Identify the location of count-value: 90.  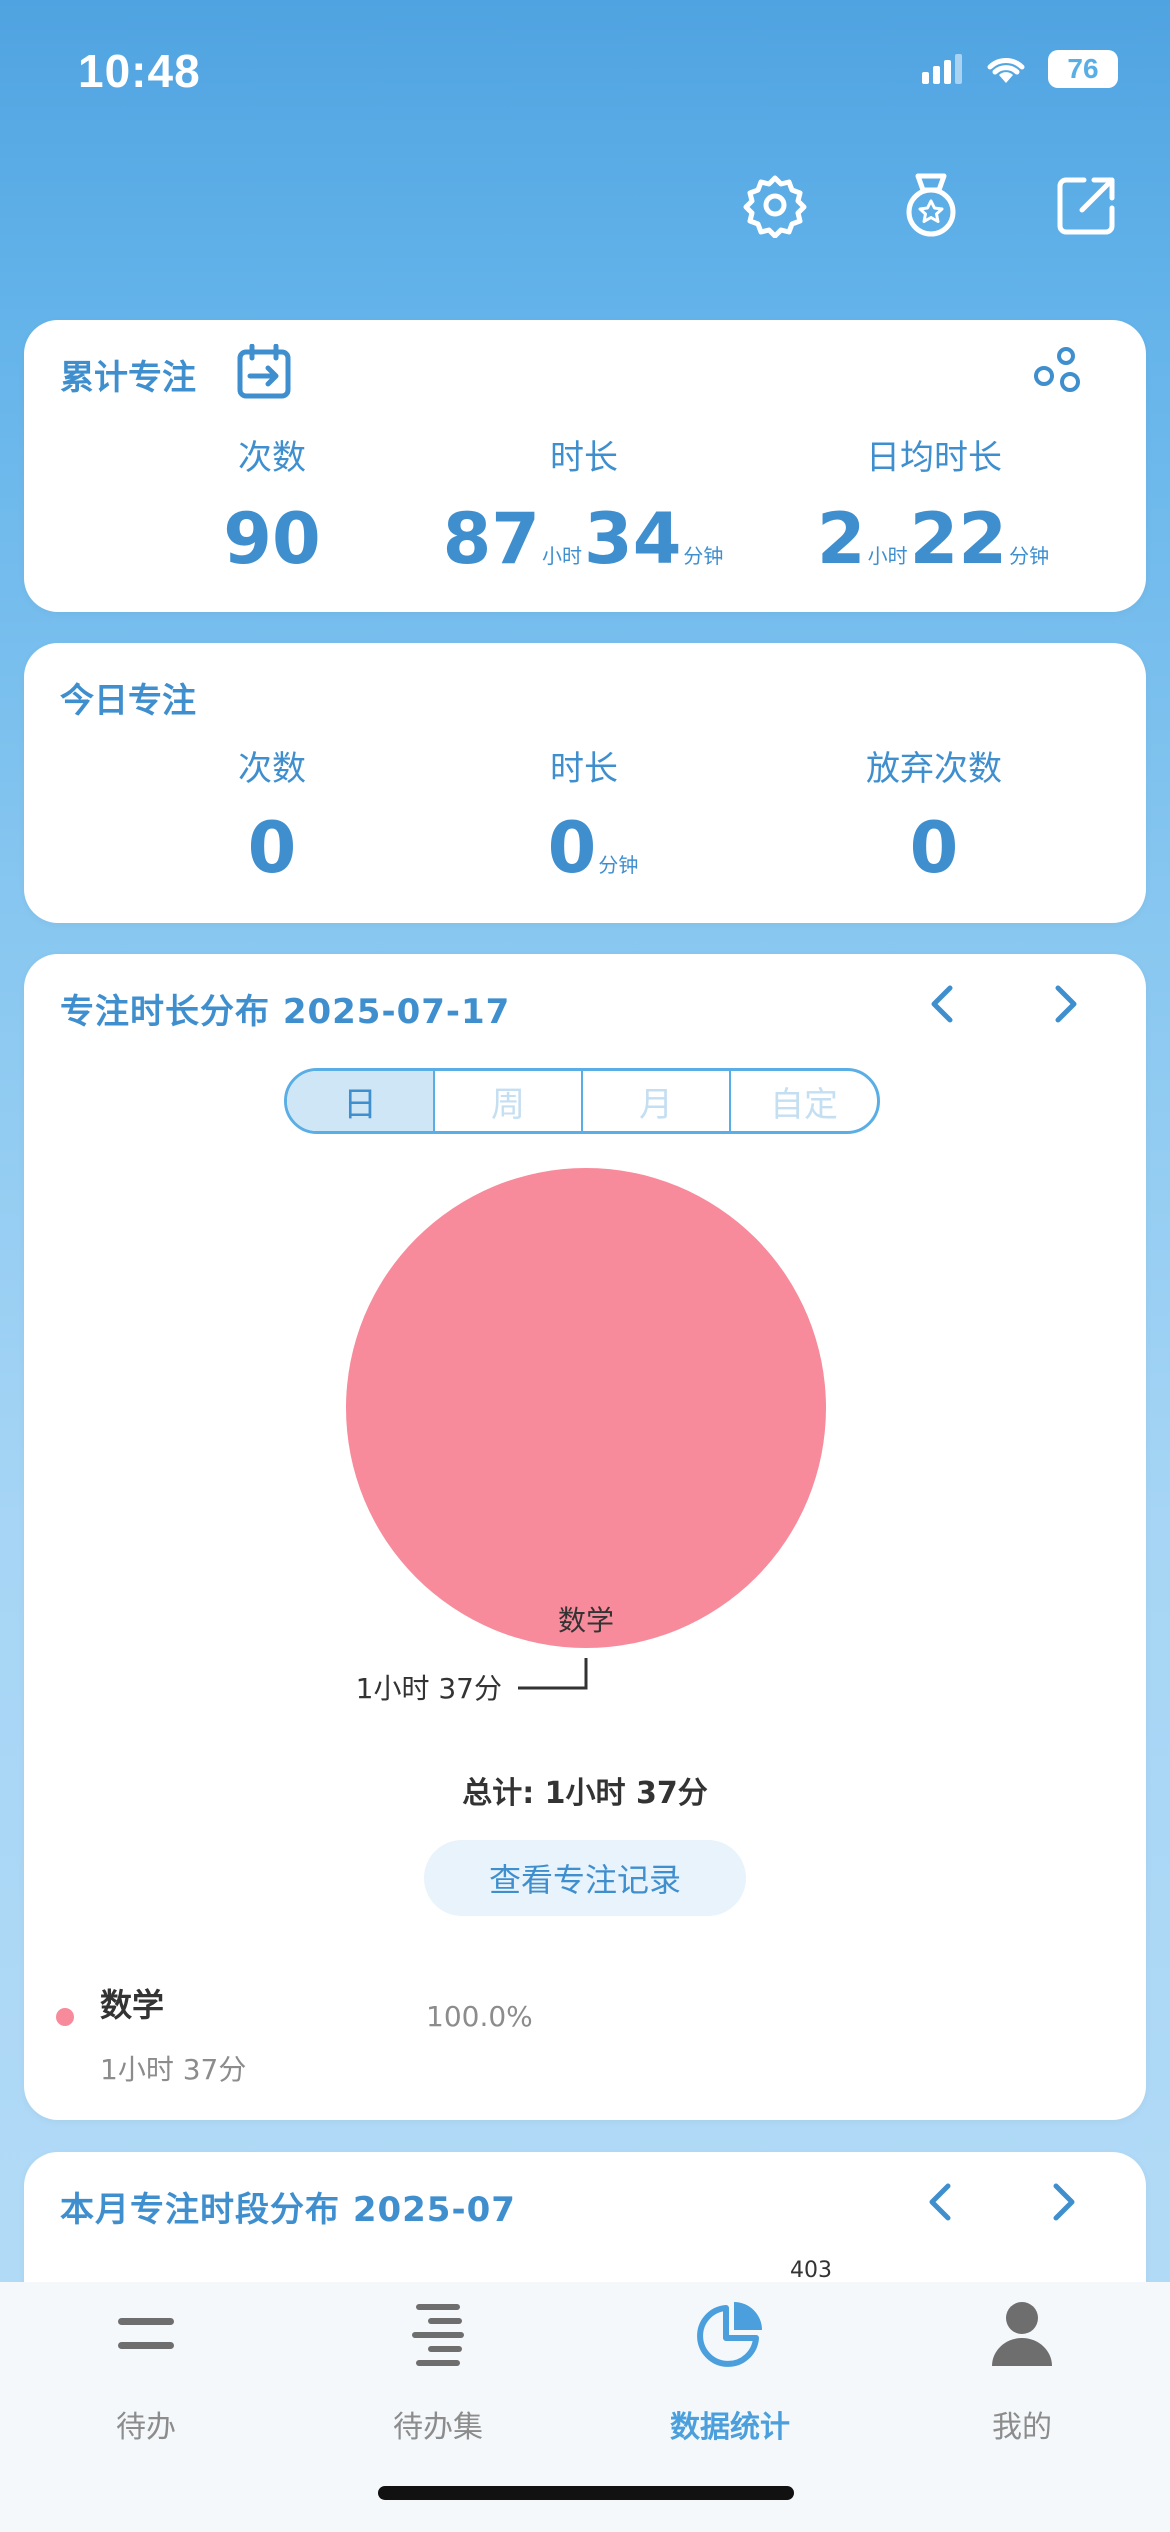
(272, 539).